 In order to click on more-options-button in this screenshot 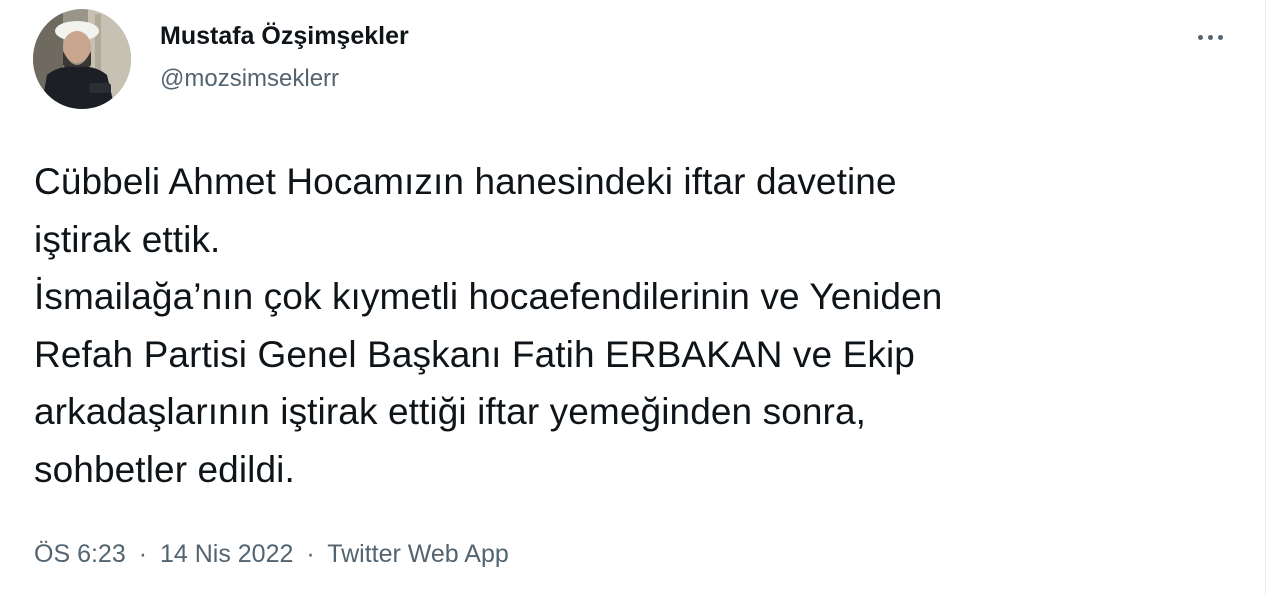, I will do `click(1210, 37)`.